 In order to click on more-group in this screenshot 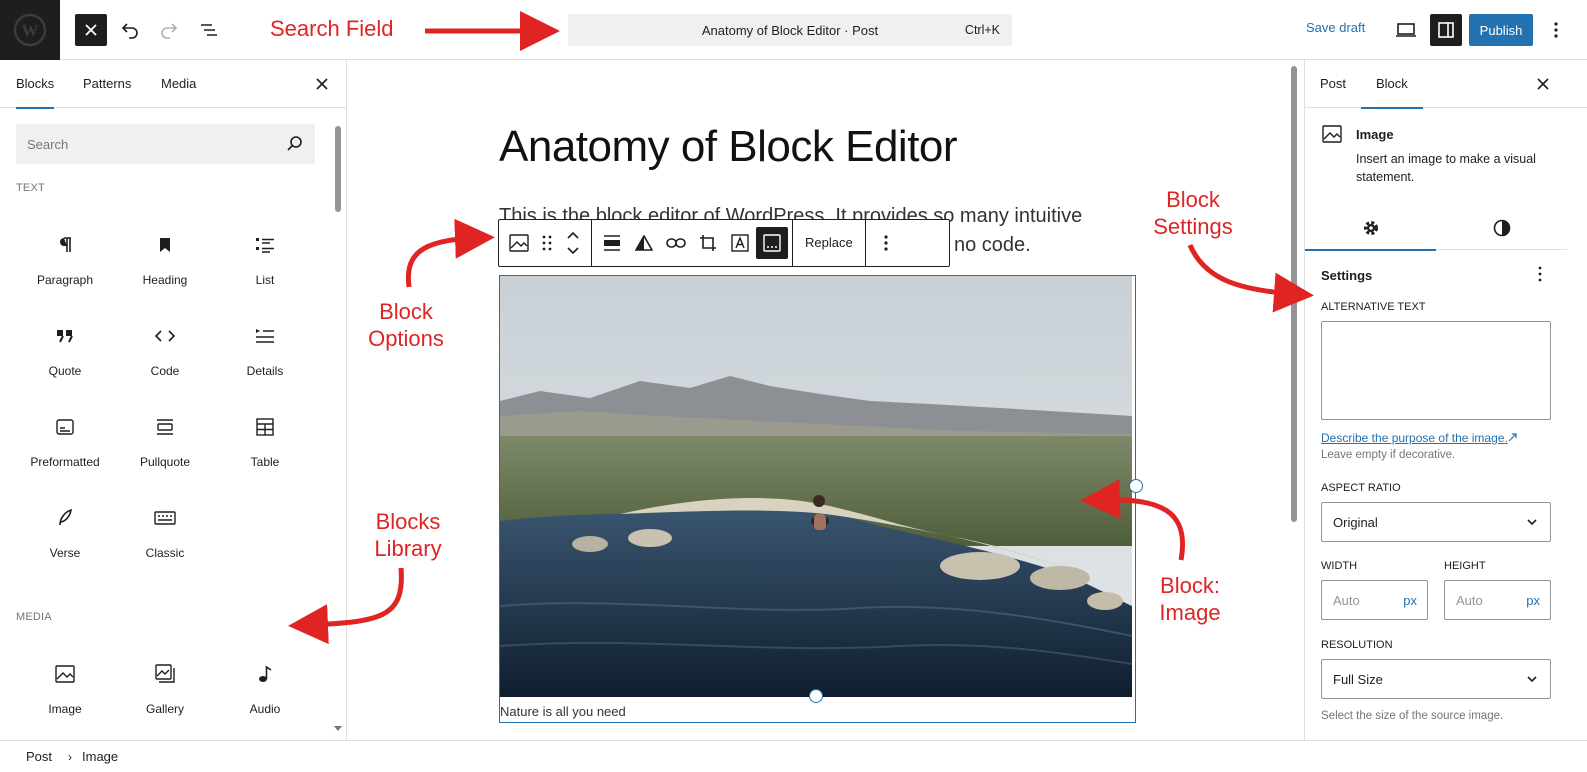, I will do `click(886, 243)`.